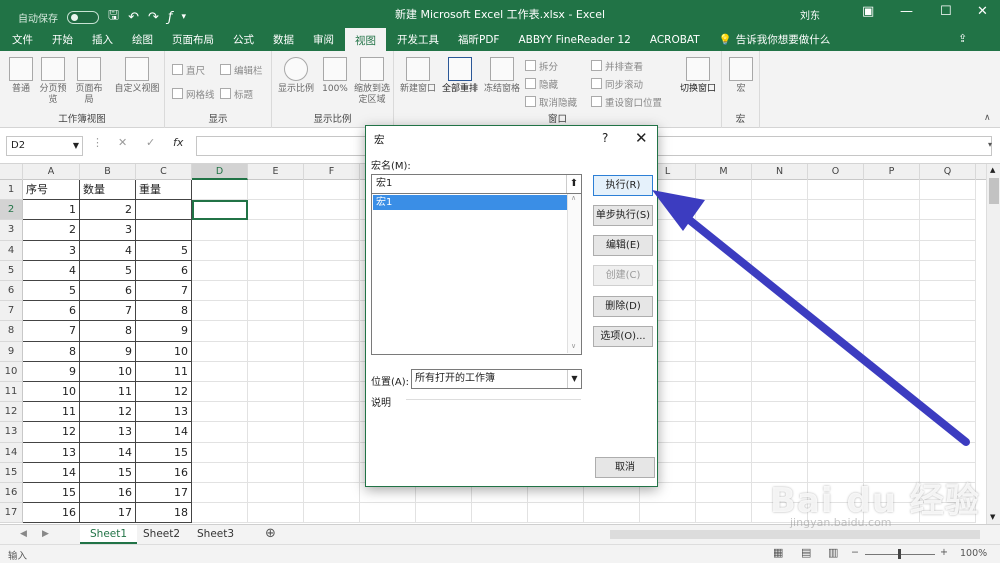 The image size is (1000, 563). What do you see at coordinates (875, 501) in the screenshot?
I see `watermark-logo: Bai du 经验` at bounding box center [875, 501].